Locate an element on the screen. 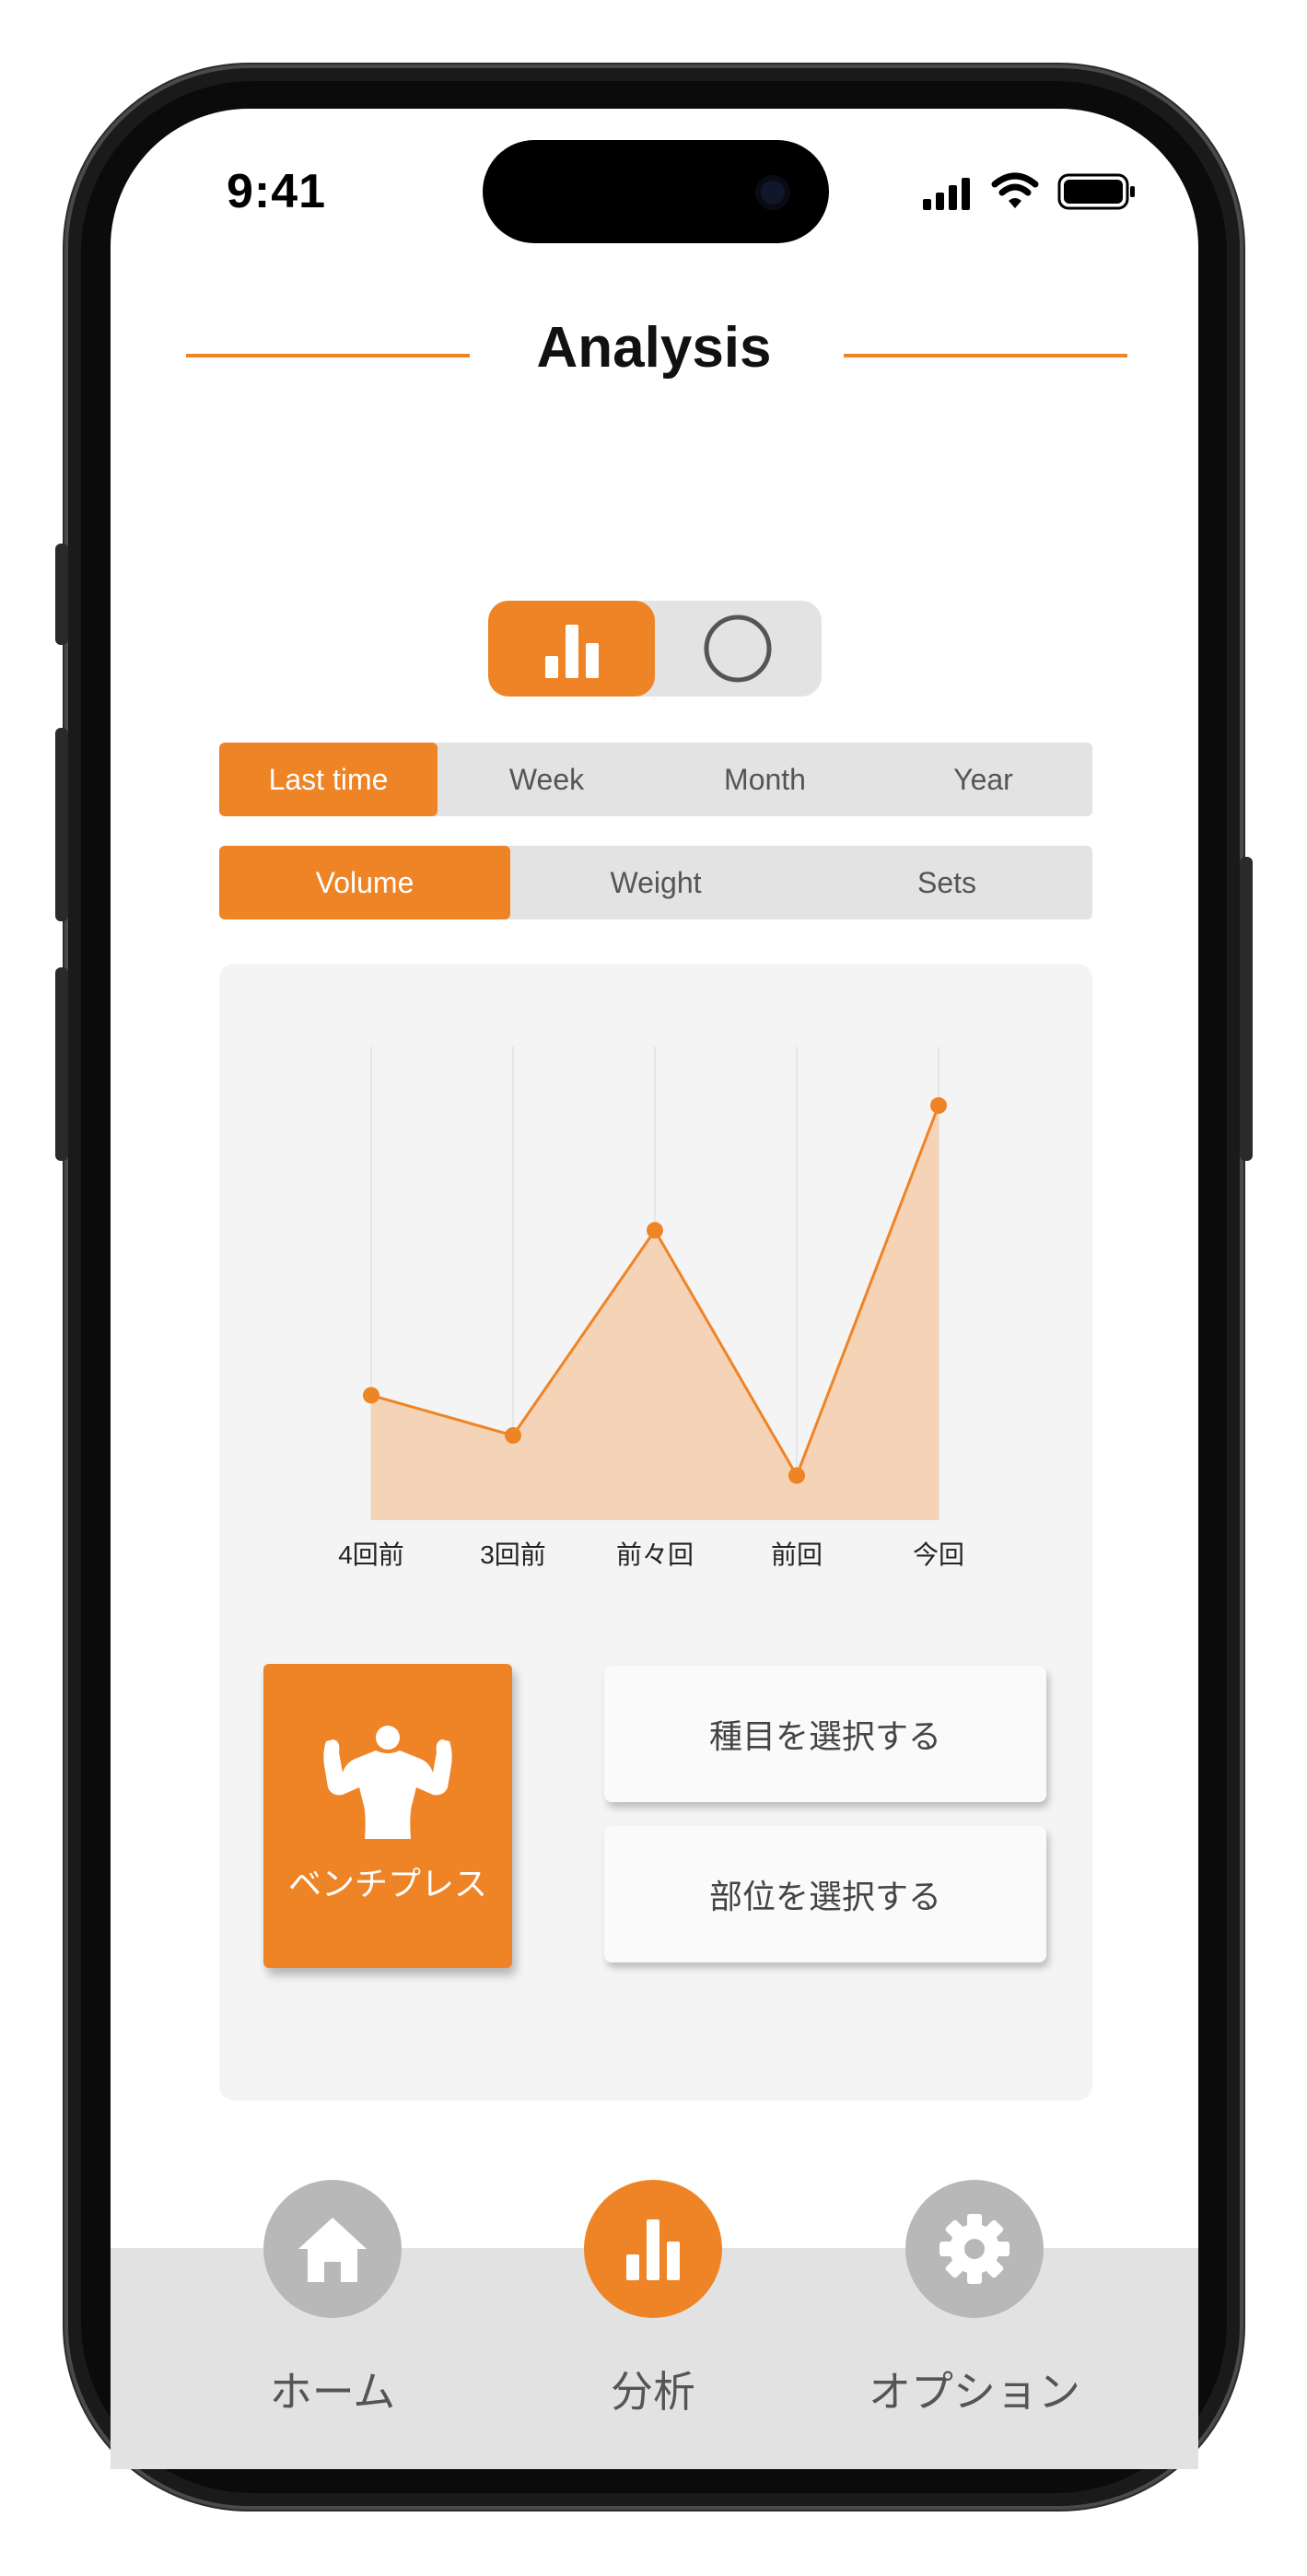 The image size is (1307, 2576). title-rule-left is located at coordinates (328, 355).